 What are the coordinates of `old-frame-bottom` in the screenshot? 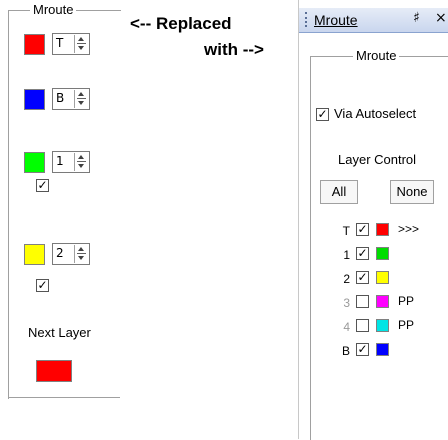 It's located at (64, 397).